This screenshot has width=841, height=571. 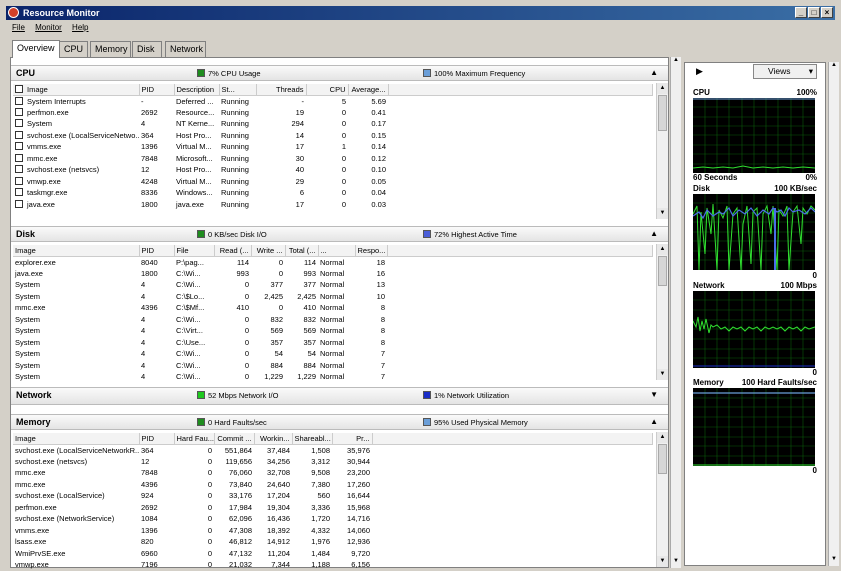 What do you see at coordinates (333, 531) in the screenshot?
I see `table-row: vmms.exe 1396 0 47,308 18,392 4,332 14,060` at bounding box center [333, 531].